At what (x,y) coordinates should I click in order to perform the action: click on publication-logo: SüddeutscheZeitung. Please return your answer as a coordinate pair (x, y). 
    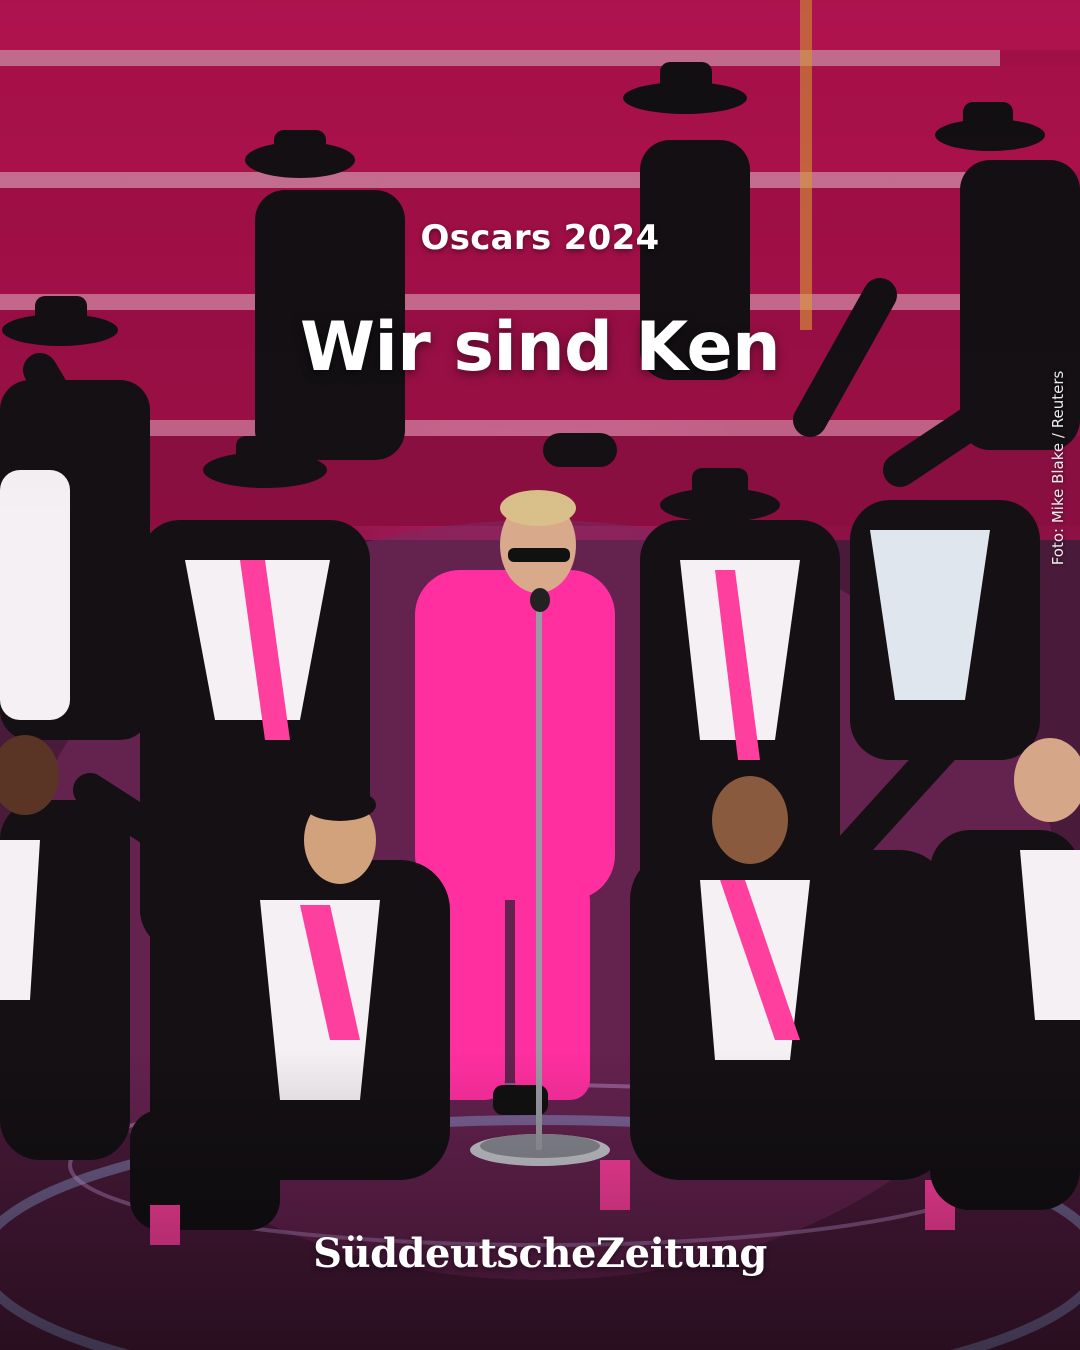
    Looking at the image, I should click on (540, 1253).